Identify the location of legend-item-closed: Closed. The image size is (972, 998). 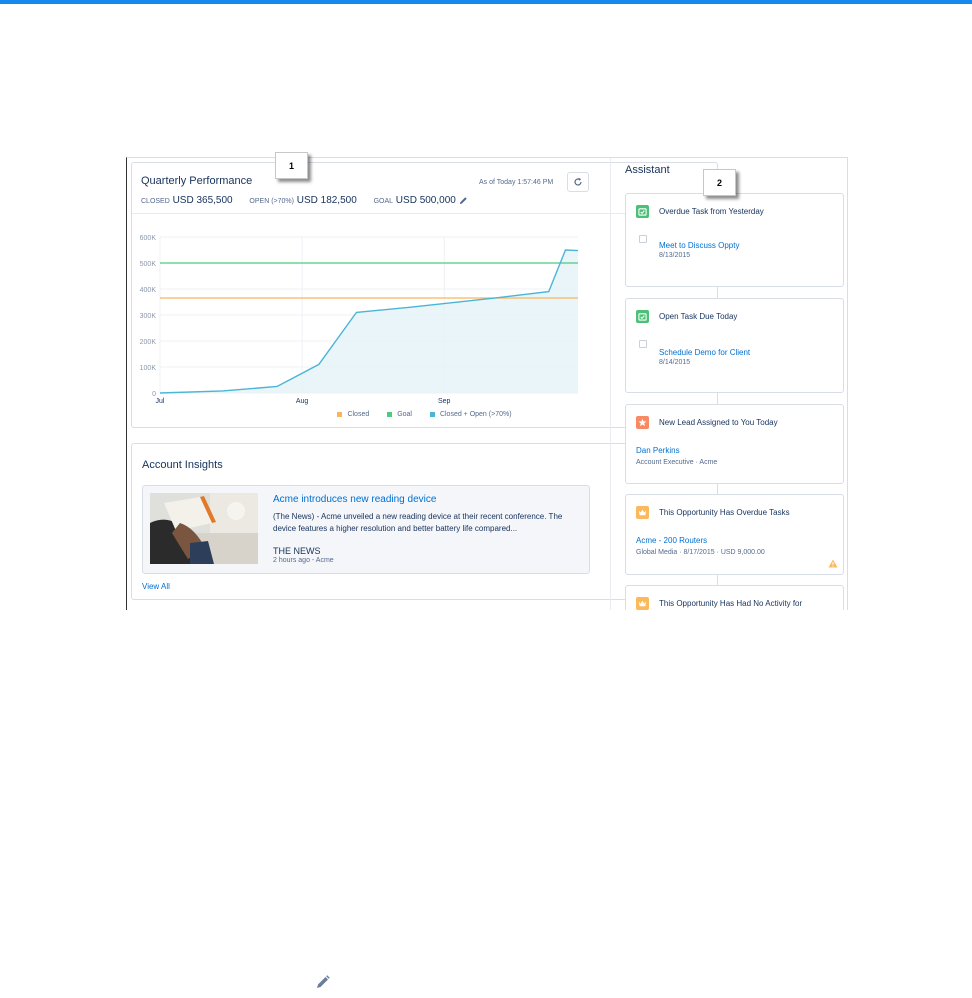
(353, 414).